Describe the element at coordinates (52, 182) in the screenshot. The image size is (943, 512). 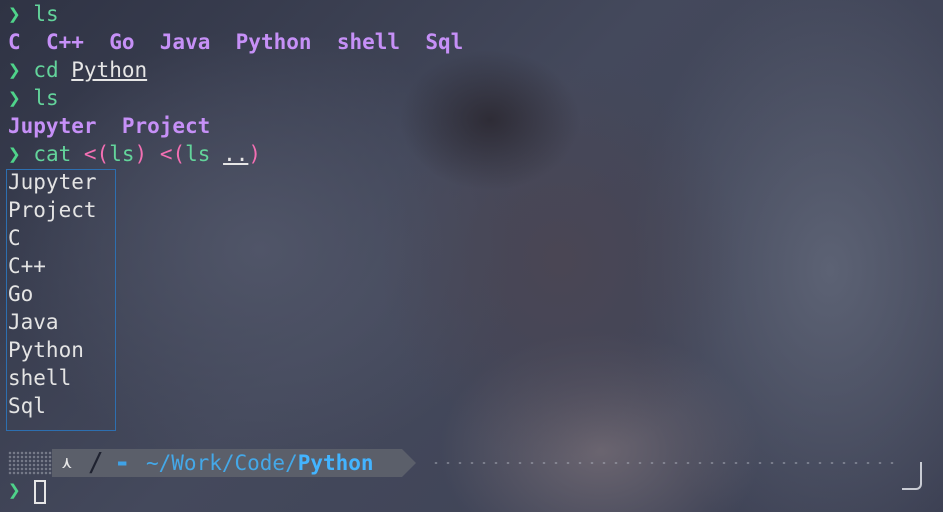
I see `output-line: Jupyter` at that location.